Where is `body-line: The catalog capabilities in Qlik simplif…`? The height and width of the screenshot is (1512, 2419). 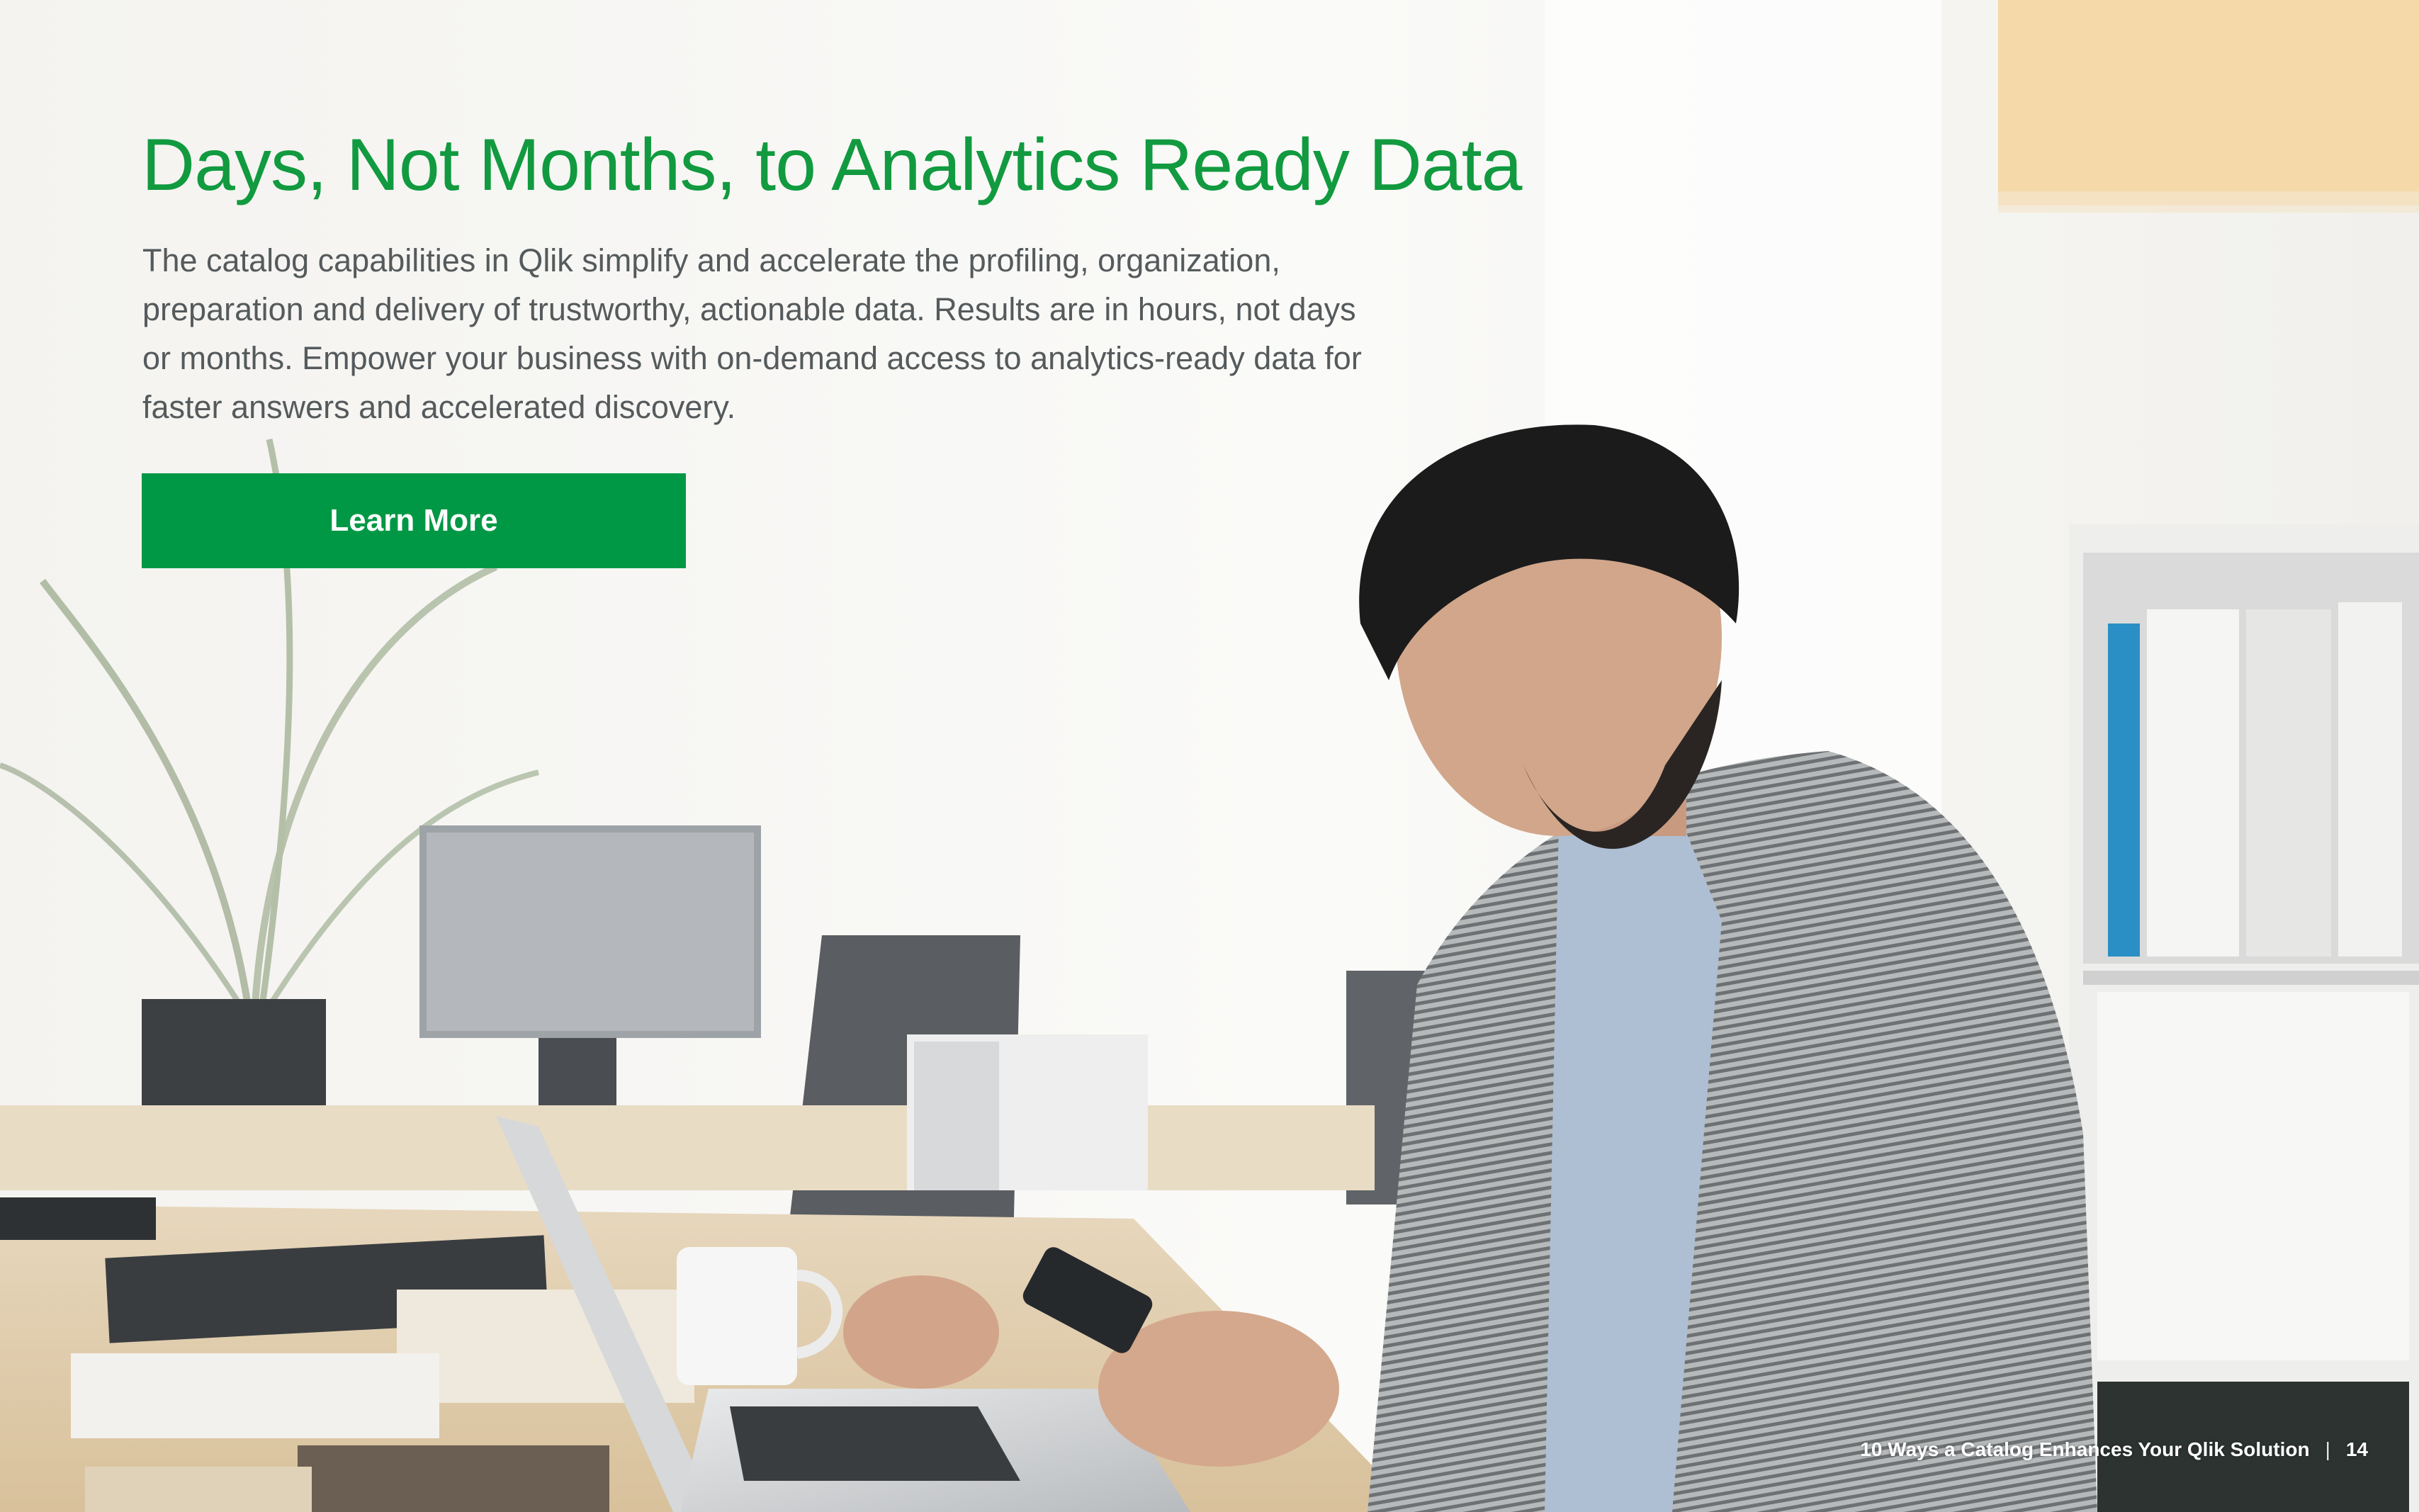 body-line: The catalog capabilities in Qlik simplif… is located at coordinates (711, 260).